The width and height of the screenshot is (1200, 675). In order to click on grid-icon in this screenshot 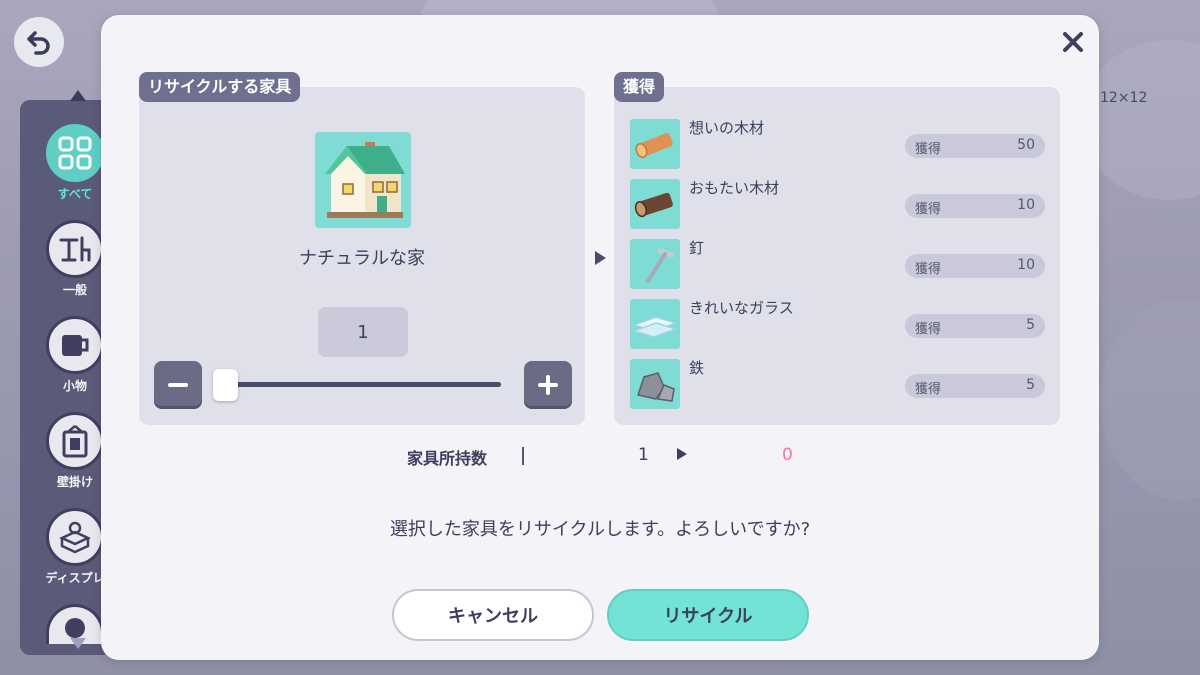, I will do `click(75, 153)`.